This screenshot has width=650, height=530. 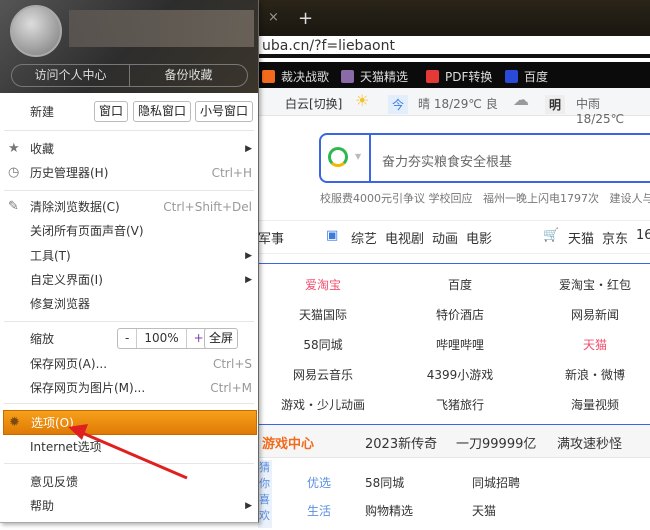 I want to click on arrow-head, so click(x=78, y=432).